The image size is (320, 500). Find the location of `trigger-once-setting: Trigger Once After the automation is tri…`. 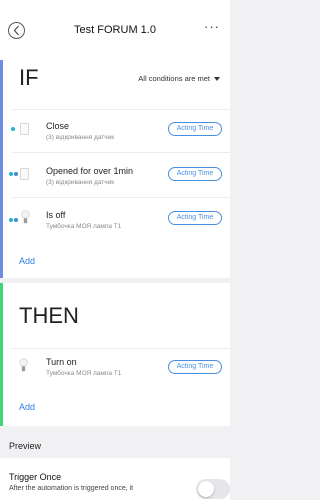

trigger-once-setting: Trigger Once After the automation is tri… is located at coordinates (115, 479).